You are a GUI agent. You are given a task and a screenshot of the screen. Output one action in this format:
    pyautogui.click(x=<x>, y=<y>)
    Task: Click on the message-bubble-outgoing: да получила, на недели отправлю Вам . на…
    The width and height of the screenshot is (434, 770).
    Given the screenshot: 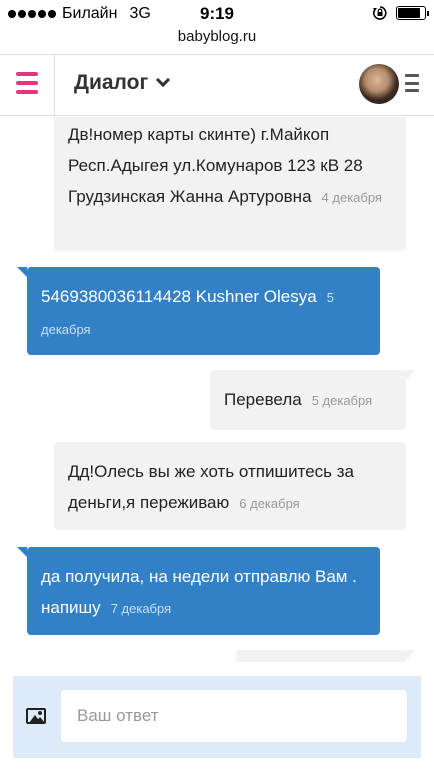 What is the action you would take?
    pyautogui.click(x=198, y=591)
    